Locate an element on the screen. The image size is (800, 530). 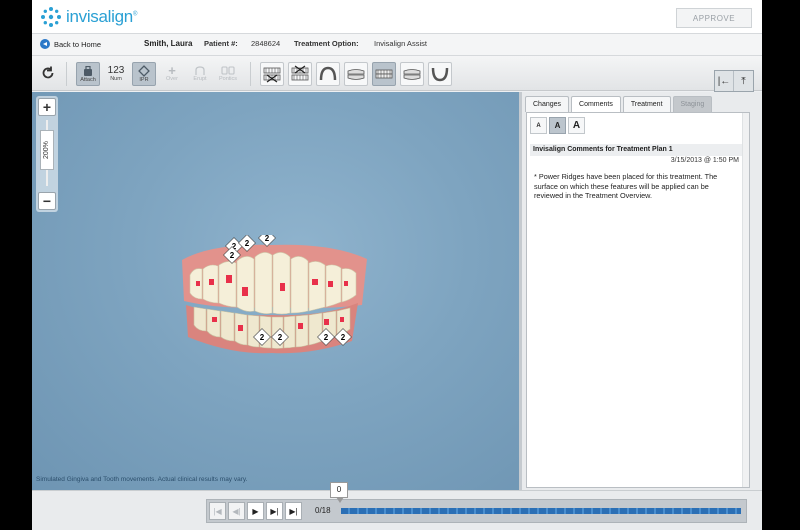
zoom-level-handle: 200% is located at coordinates (47, 150).